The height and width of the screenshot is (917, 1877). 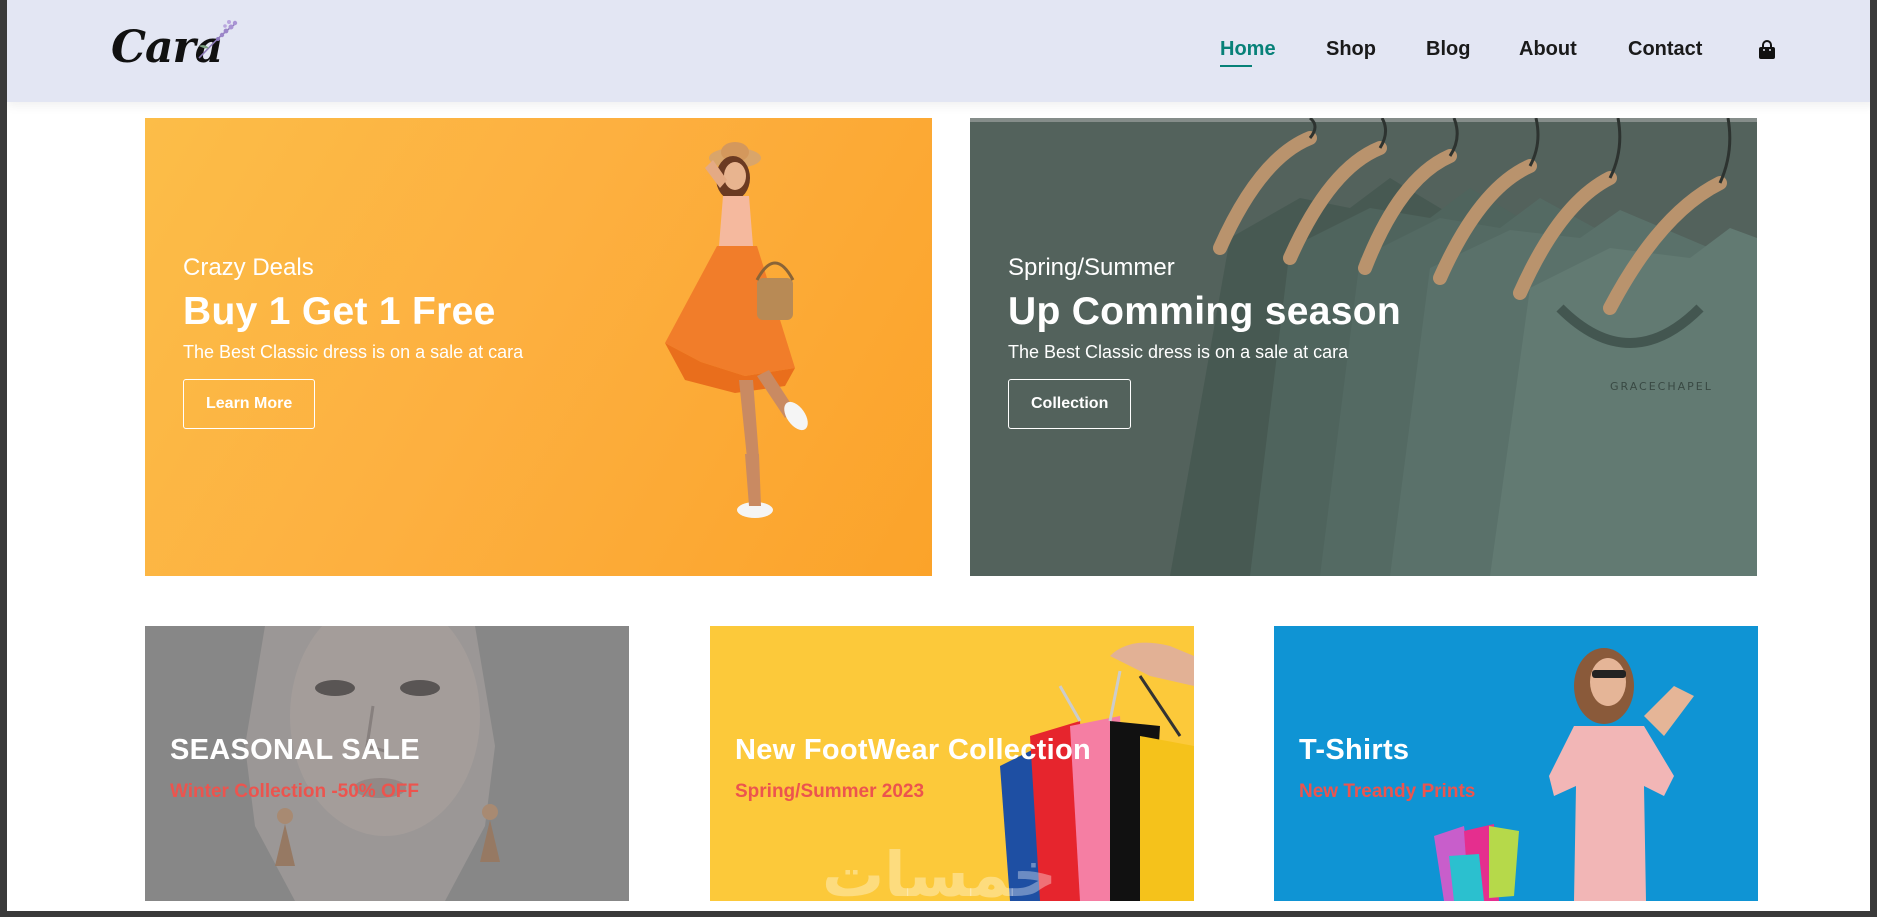 What do you see at coordinates (249, 404) in the screenshot?
I see `learn-more-button: Learn More` at bounding box center [249, 404].